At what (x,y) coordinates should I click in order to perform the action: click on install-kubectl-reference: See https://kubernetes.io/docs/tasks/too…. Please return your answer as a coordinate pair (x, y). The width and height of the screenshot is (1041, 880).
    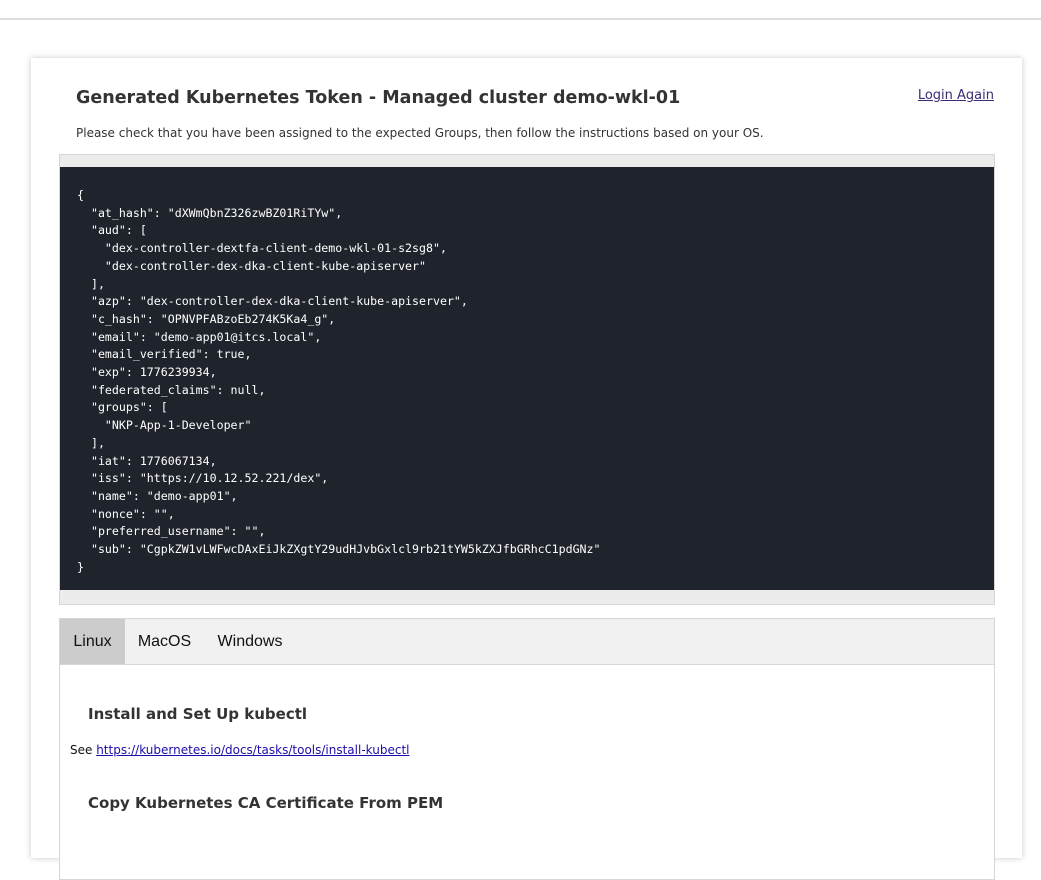
    Looking at the image, I should click on (239, 750).